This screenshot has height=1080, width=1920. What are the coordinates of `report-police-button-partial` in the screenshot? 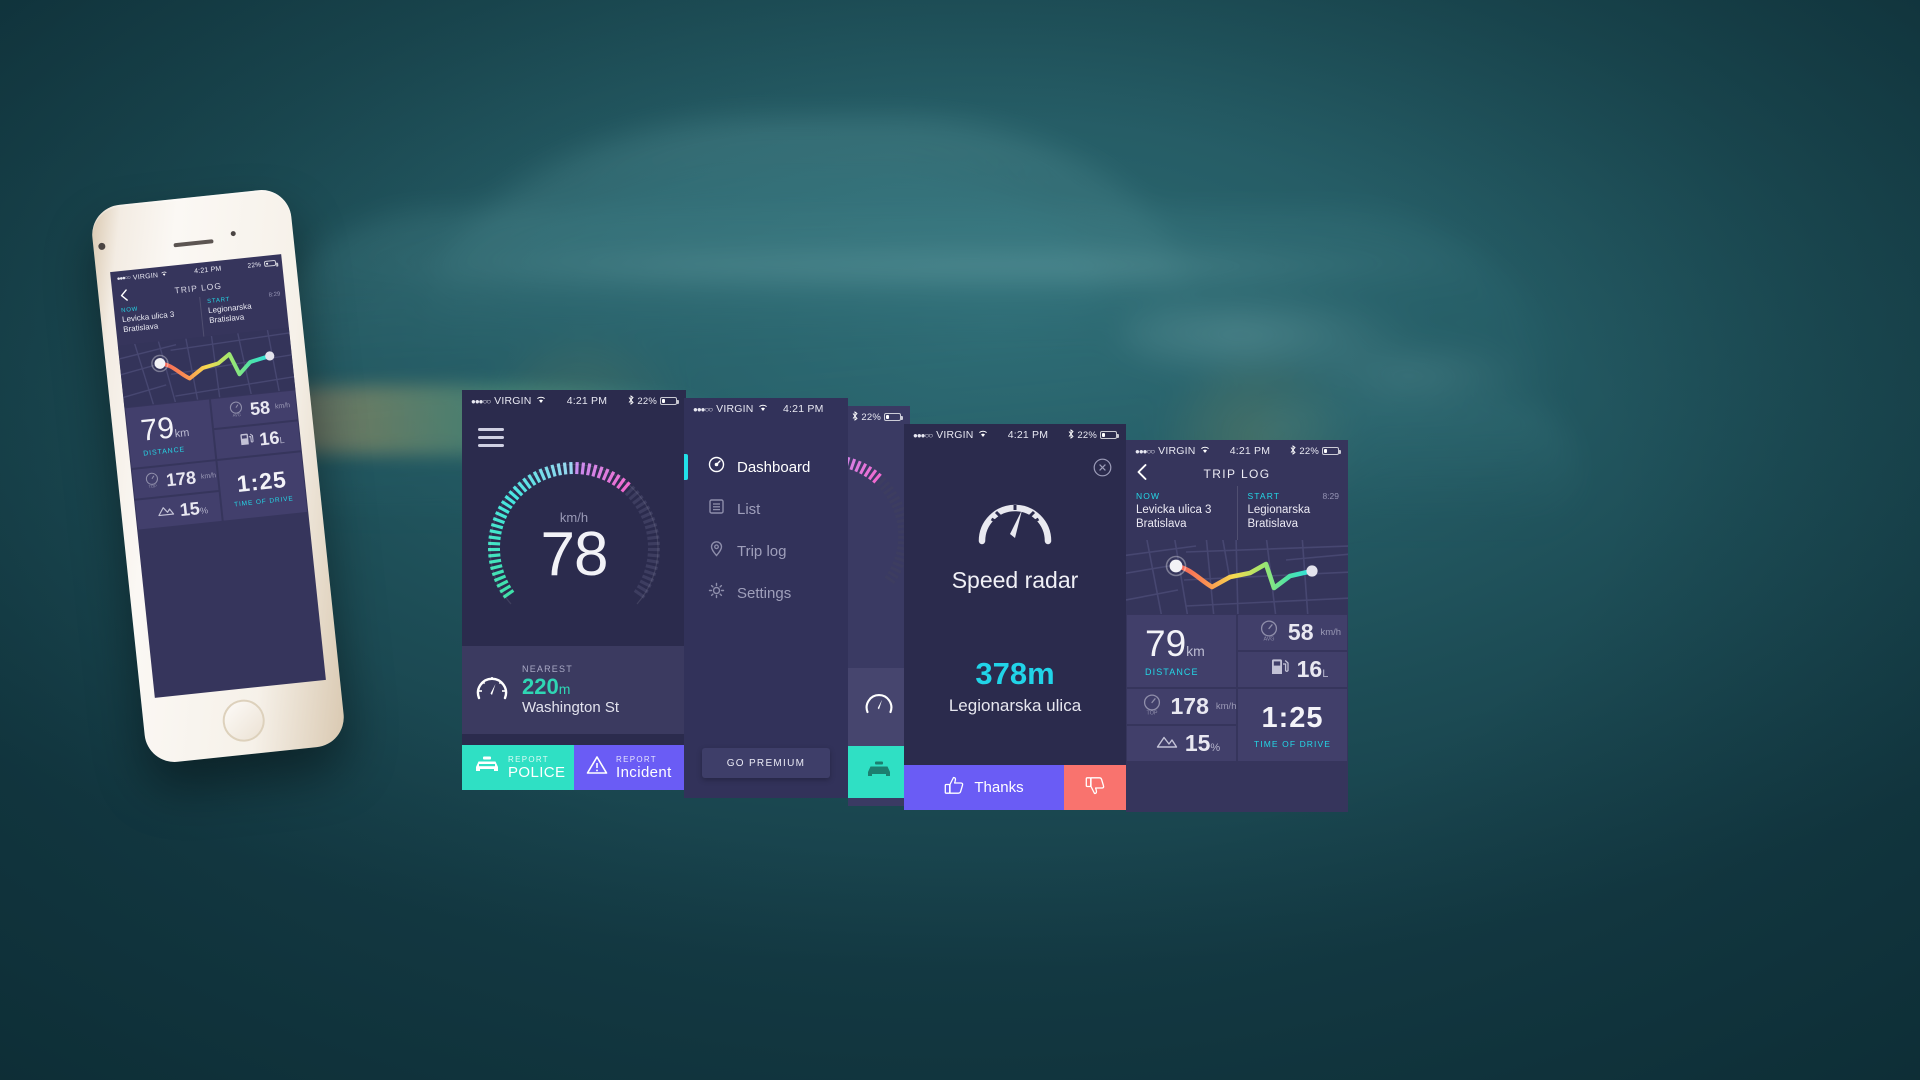 It's located at (879, 772).